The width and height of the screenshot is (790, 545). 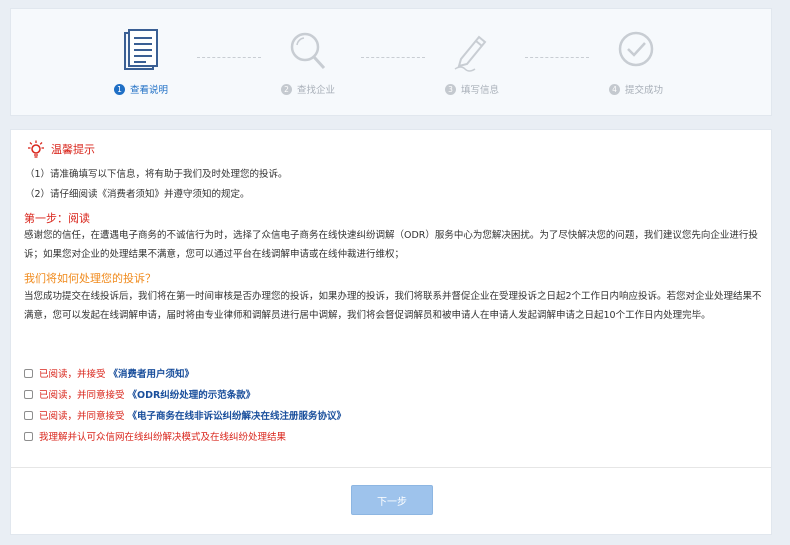 What do you see at coordinates (152, 373) in the screenshot?
I see `agreement-link: 《消费者用户须知》` at bounding box center [152, 373].